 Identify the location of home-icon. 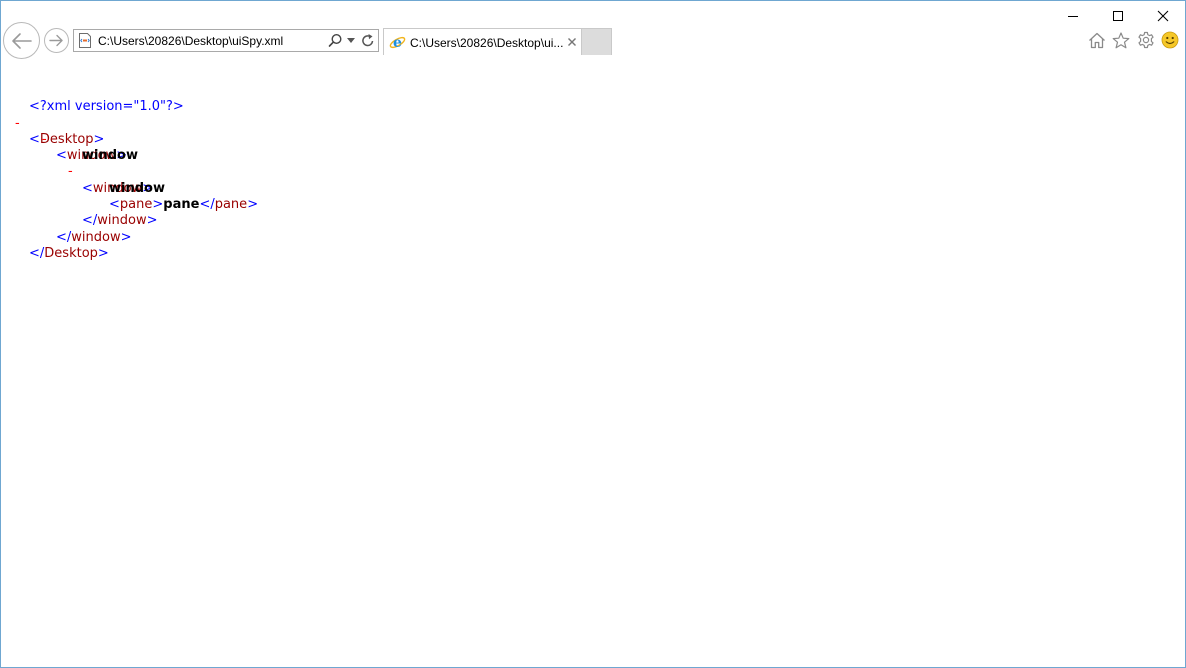
(1097, 40).